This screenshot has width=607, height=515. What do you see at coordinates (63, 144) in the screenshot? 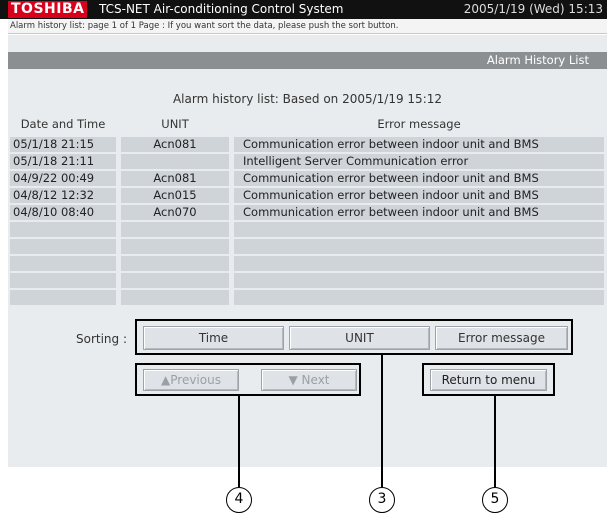
I see `cell-date: 05/1/18 21:15` at bounding box center [63, 144].